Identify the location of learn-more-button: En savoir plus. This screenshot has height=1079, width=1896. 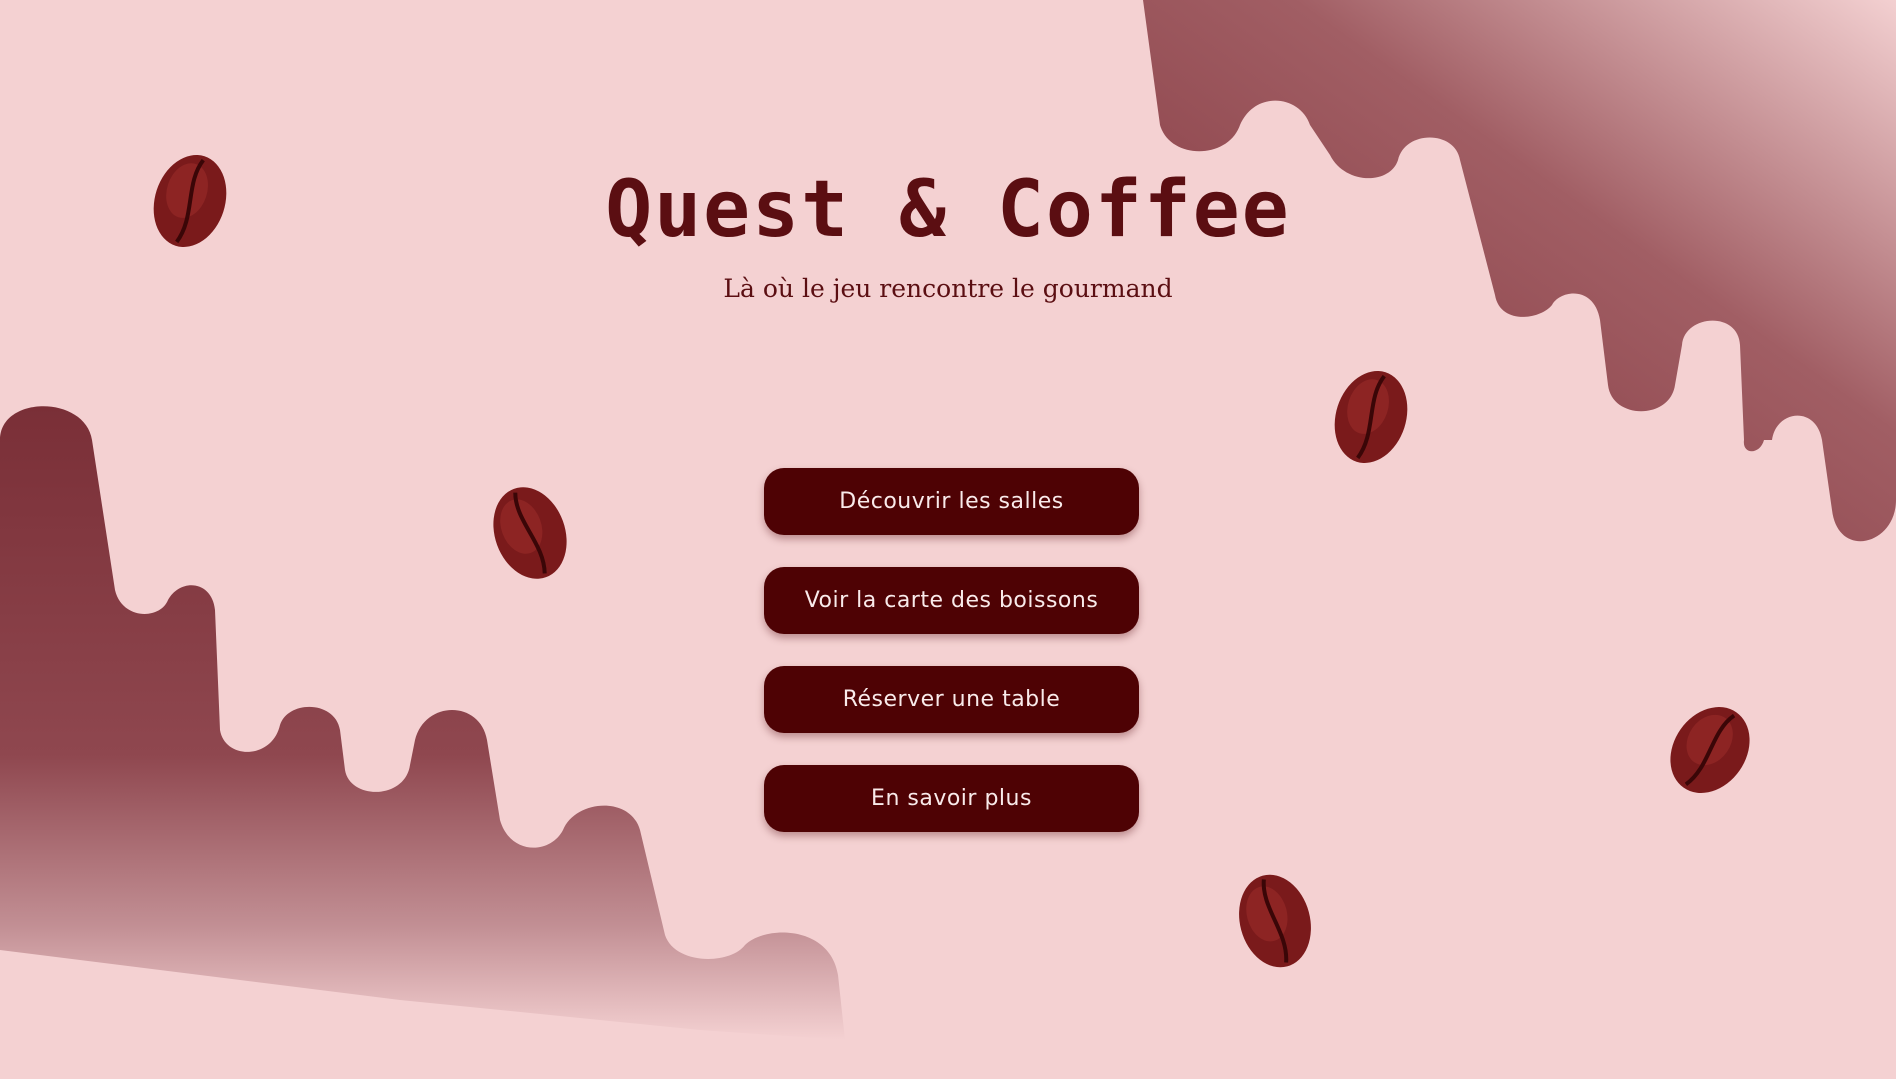
(951, 798).